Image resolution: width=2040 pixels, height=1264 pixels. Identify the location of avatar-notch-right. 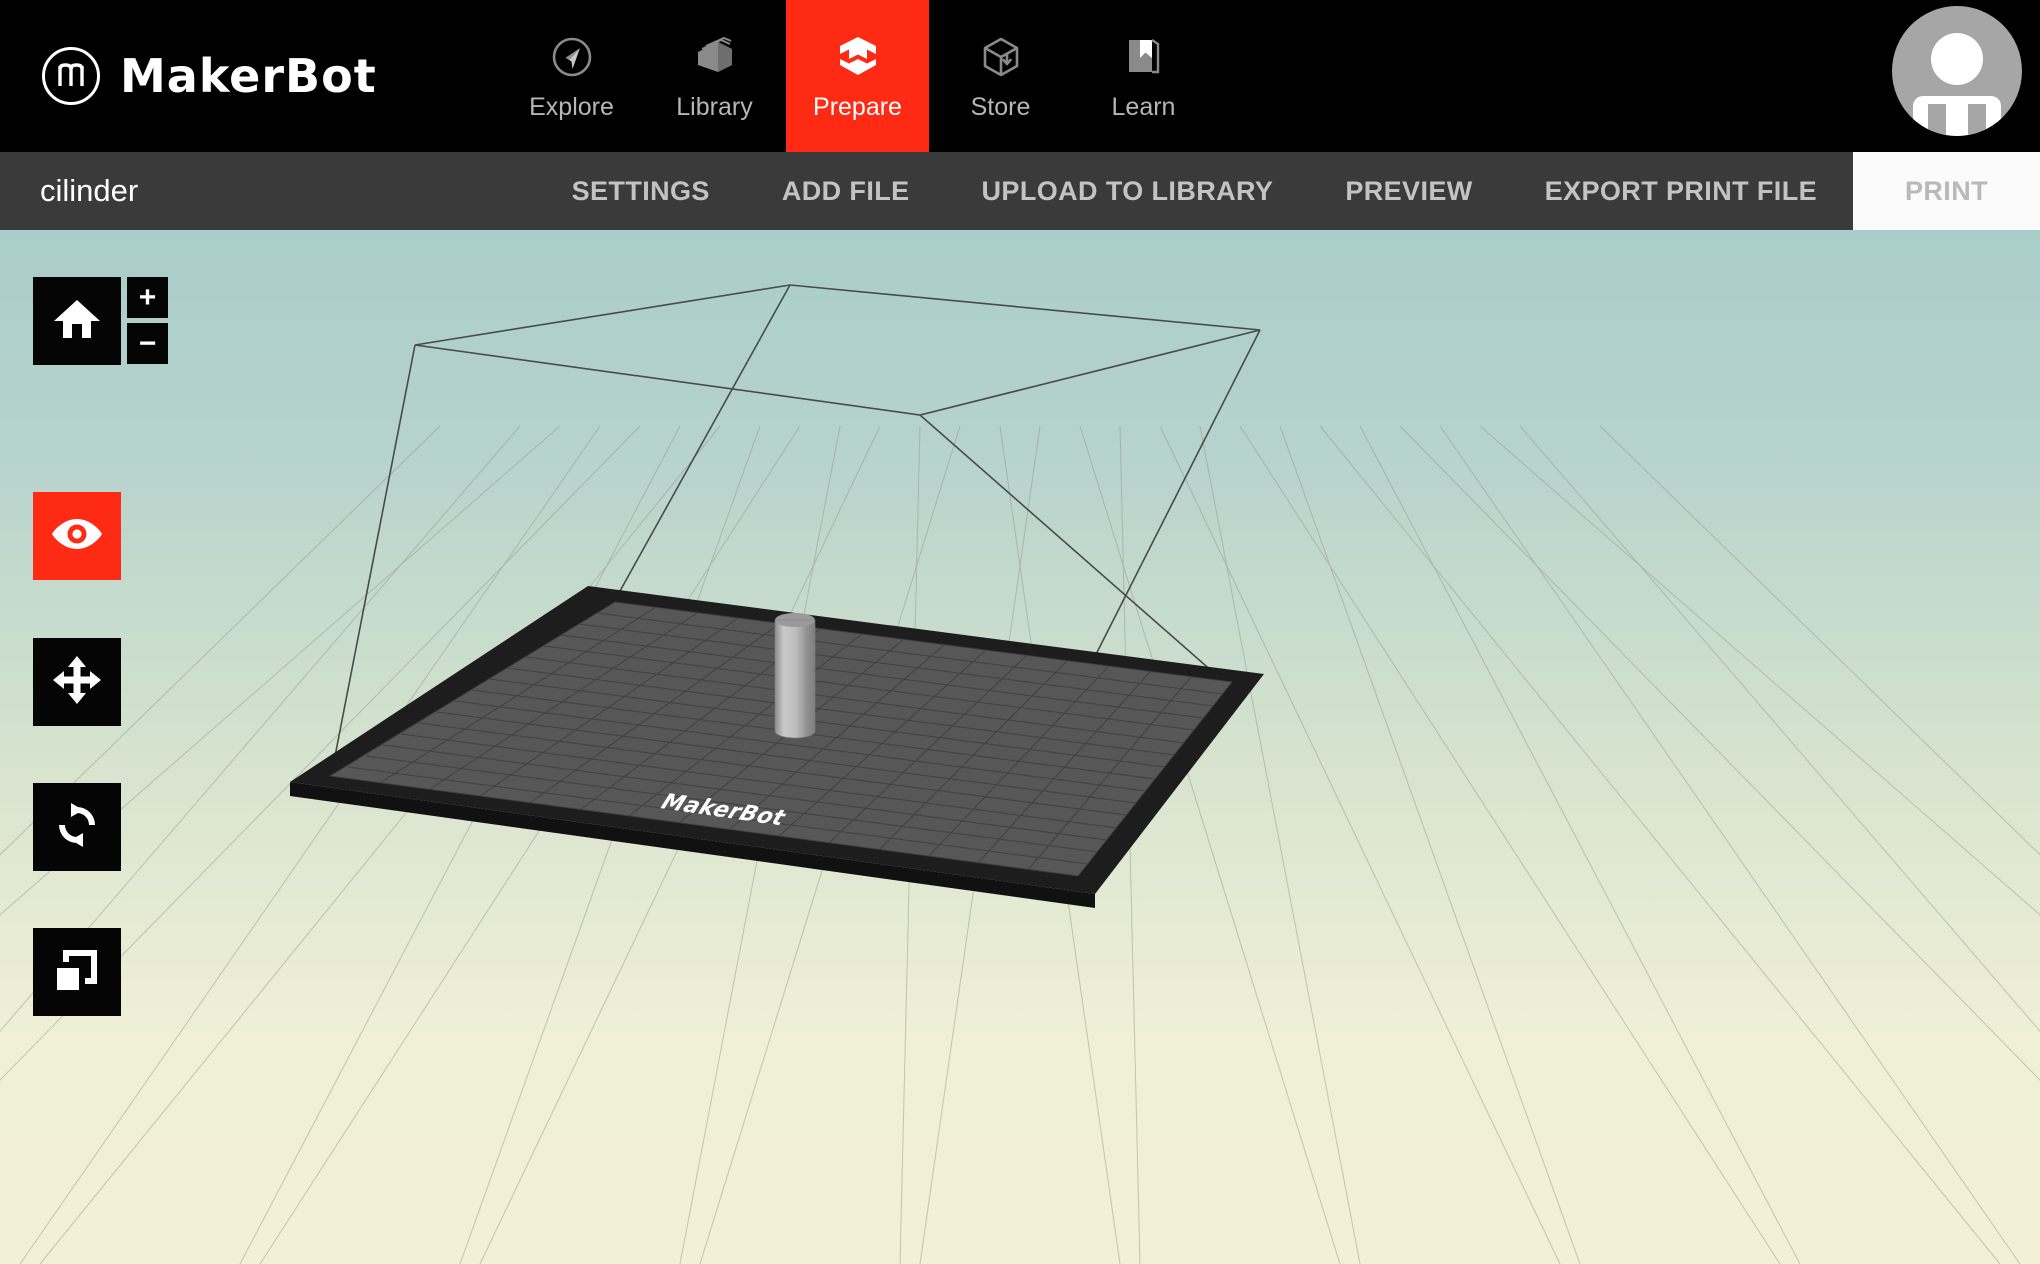
(1977, 120).